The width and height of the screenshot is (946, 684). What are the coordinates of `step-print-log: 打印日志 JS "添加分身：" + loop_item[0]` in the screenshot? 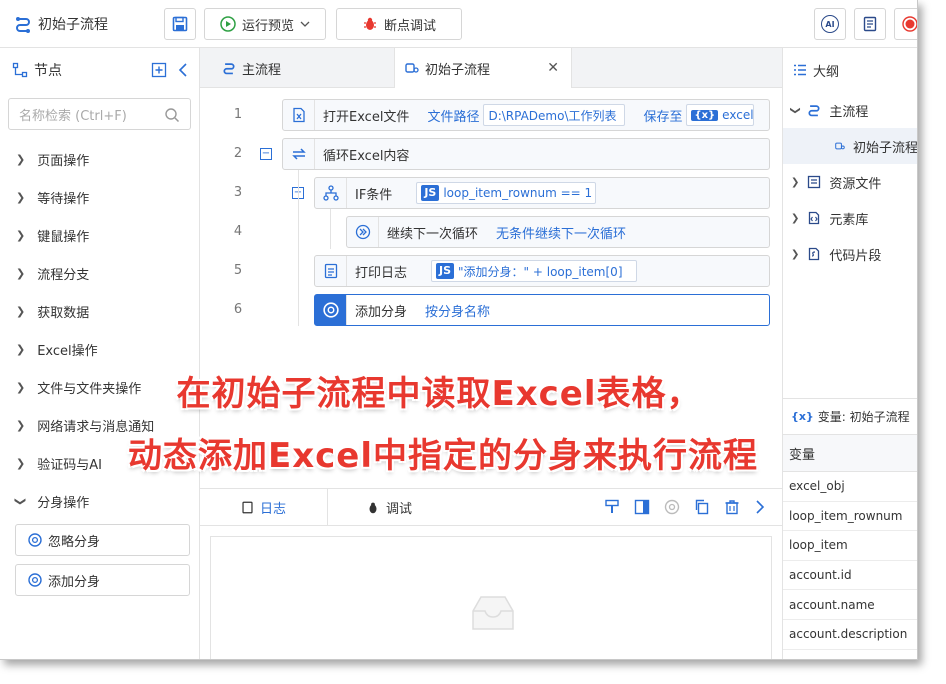 It's located at (542, 271).